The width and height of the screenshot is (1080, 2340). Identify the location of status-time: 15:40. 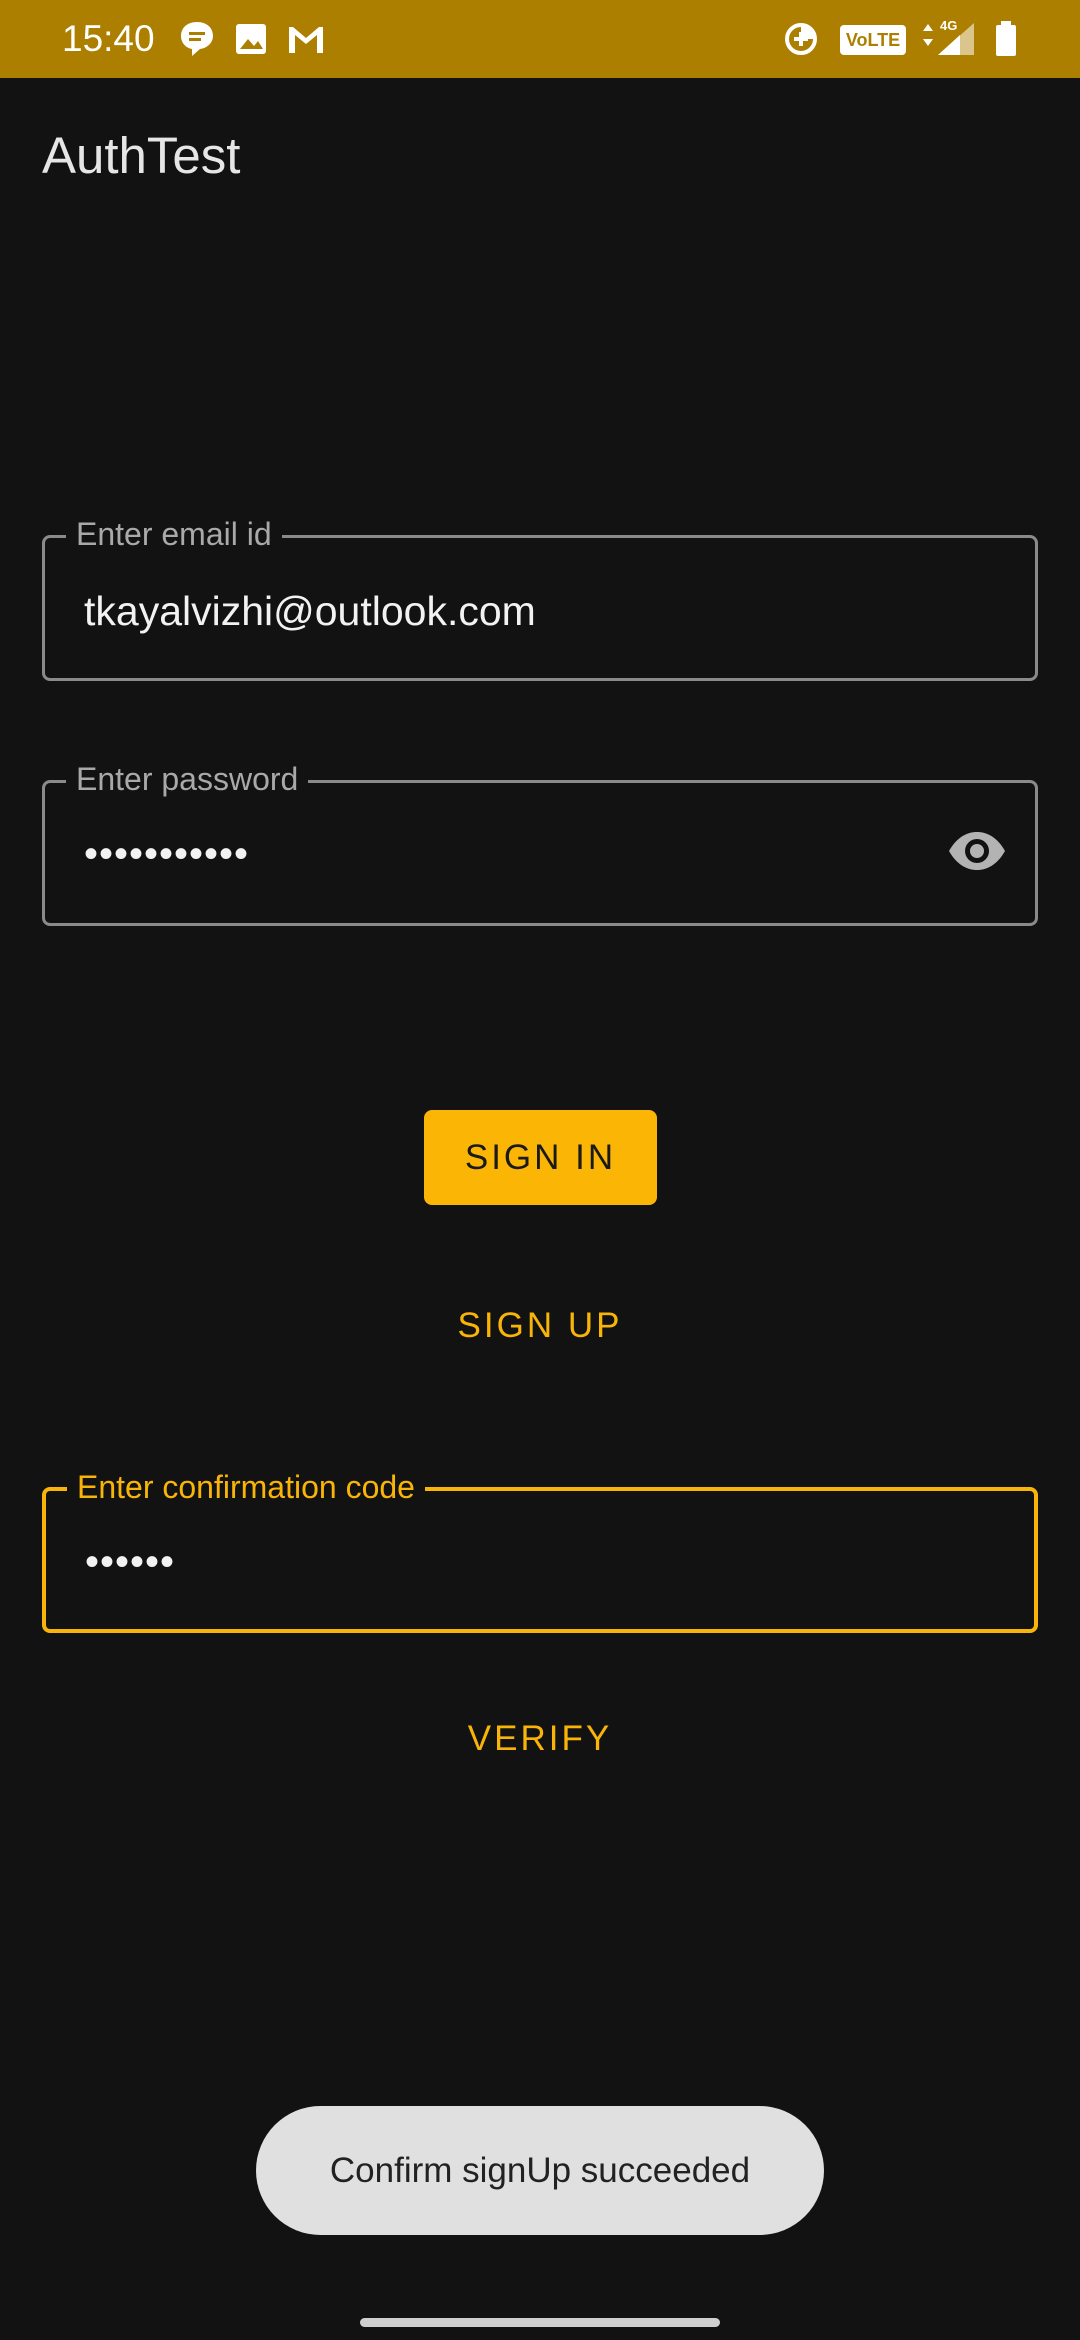
(108, 38).